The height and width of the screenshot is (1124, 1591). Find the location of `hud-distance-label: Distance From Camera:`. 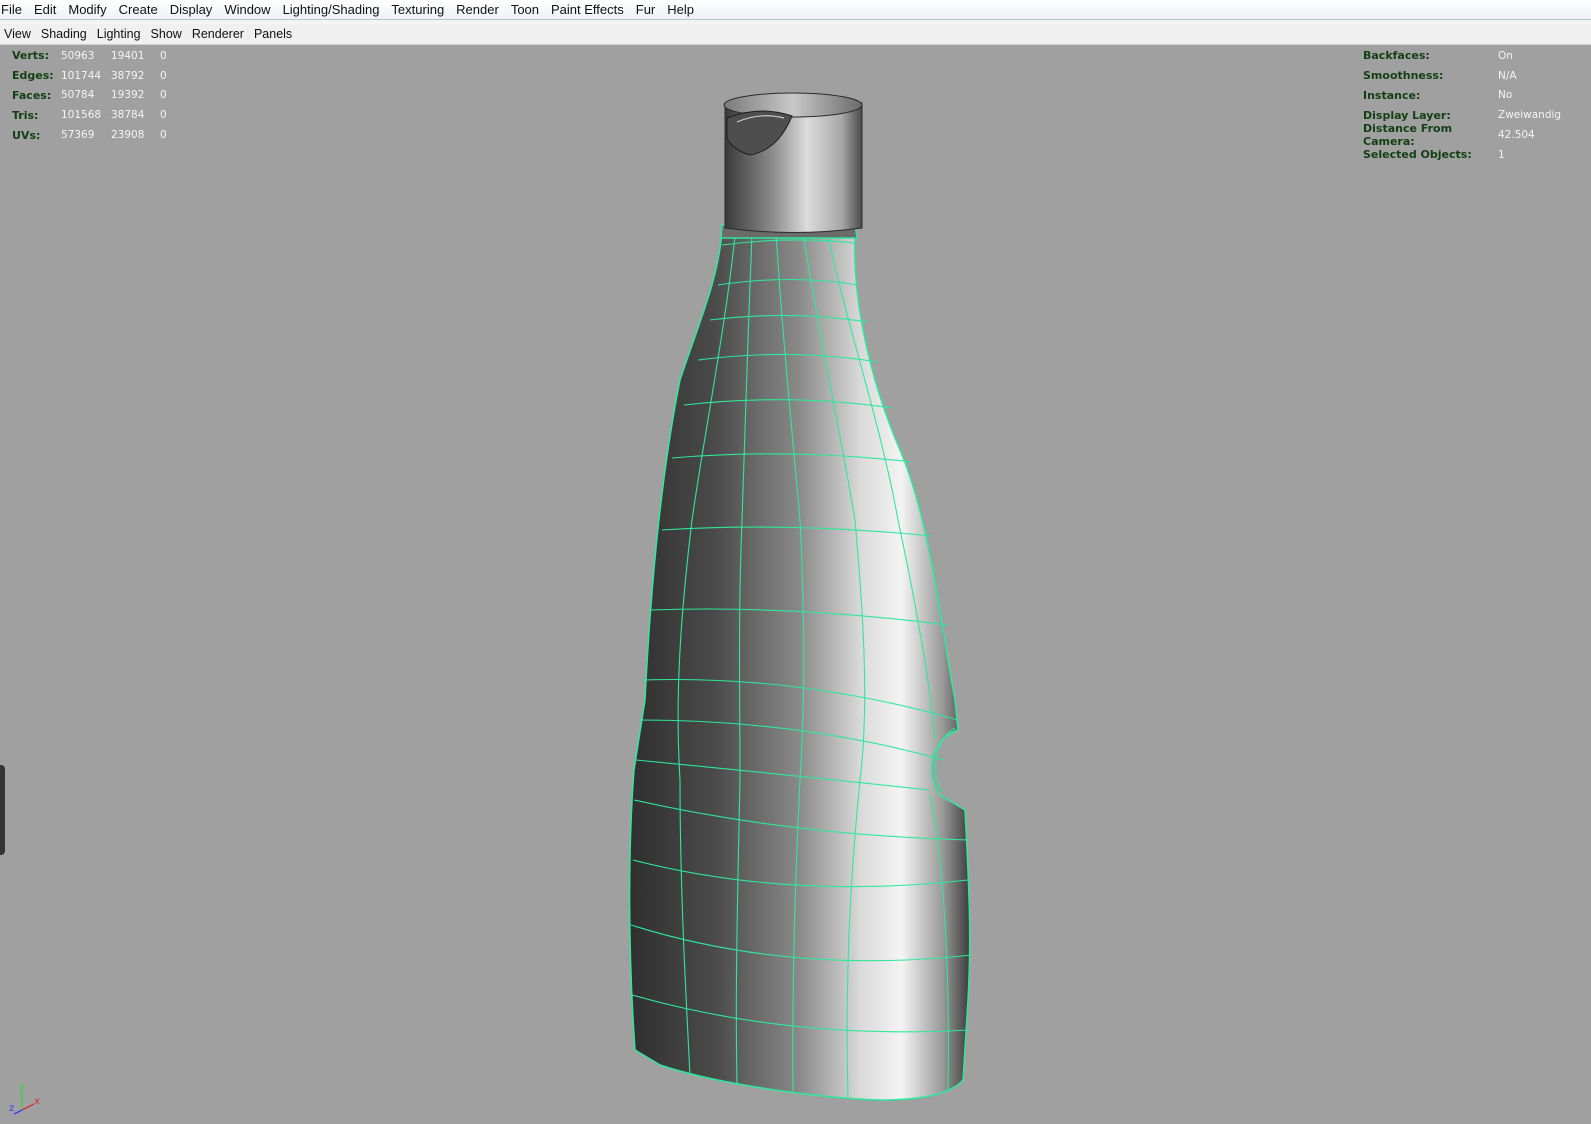

hud-distance-label: Distance From Camera: is located at coordinates (1408, 135).